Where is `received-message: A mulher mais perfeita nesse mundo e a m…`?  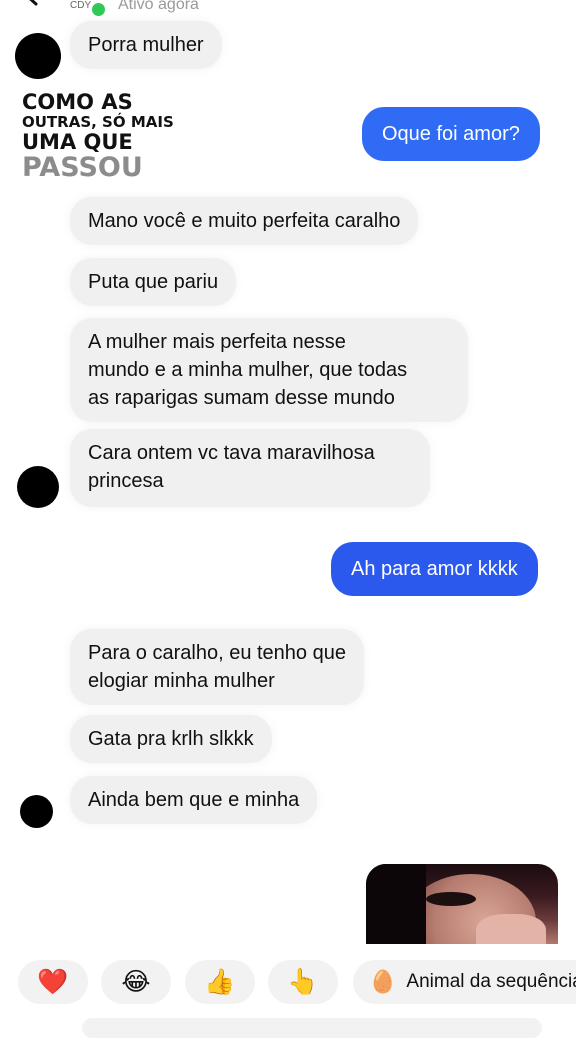
received-message: A mulher mais perfeita nesse mundo e a m… is located at coordinates (269, 370).